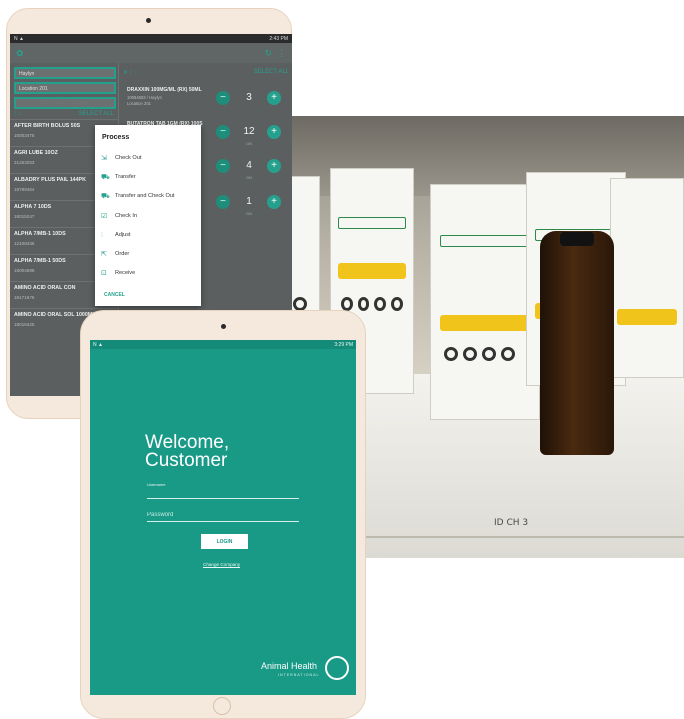 Image resolution: width=684 pixels, height=719 pixels. What do you see at coordinates (223, 515) in the screenshot?
I see `password-field` at bounding box center [223, 515].